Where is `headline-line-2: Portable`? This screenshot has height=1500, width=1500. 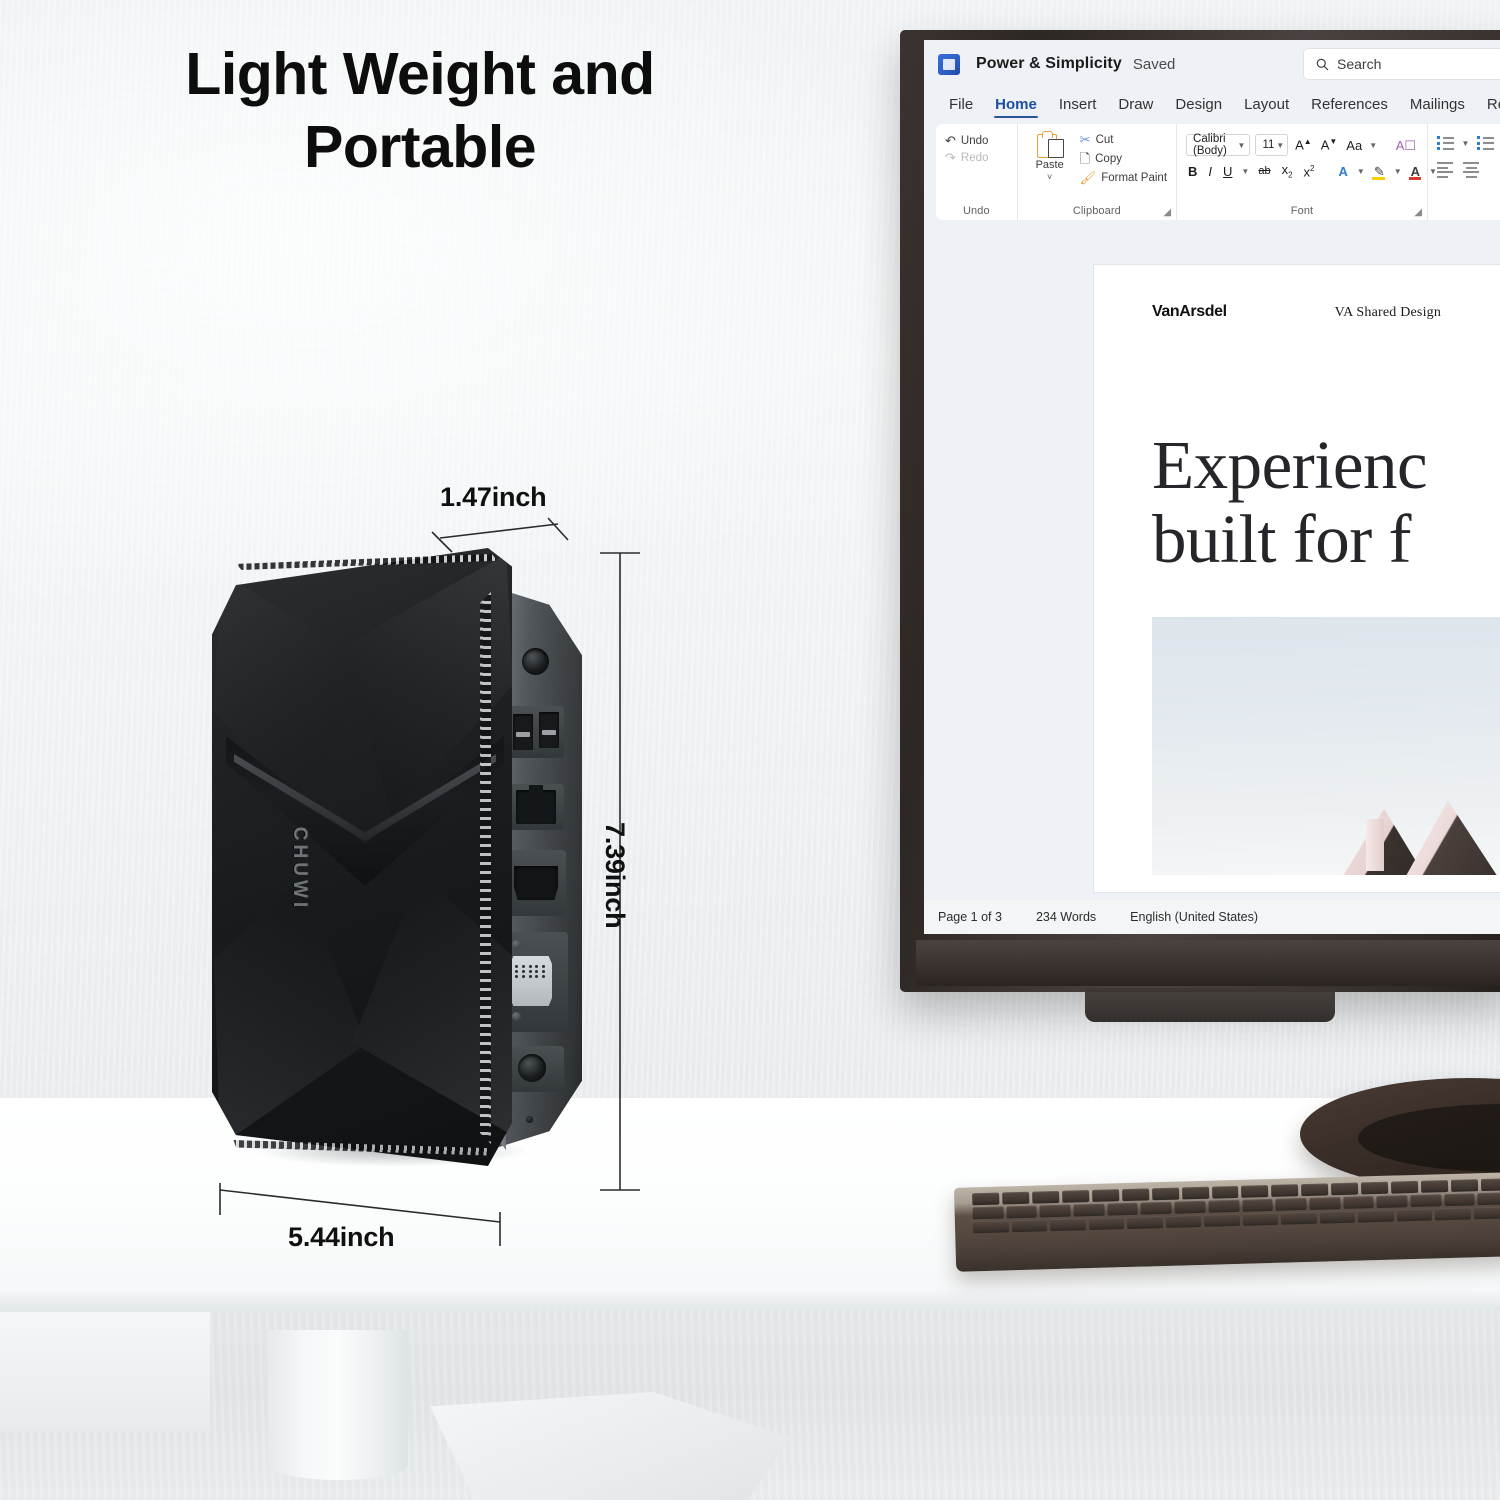
headline-line-2: Portable is located at coordinates (420, 147).